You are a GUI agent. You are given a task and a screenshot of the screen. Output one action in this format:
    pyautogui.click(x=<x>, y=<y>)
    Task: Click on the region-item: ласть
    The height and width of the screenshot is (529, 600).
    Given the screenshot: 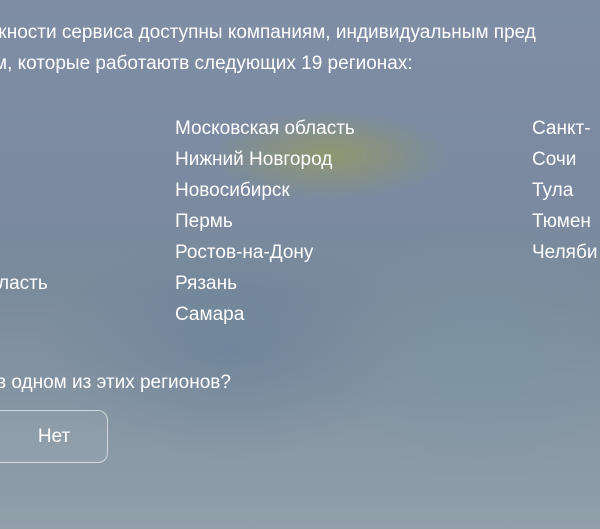 What is the action you would take?
    pyautogui.click(x=24, y=283)
    